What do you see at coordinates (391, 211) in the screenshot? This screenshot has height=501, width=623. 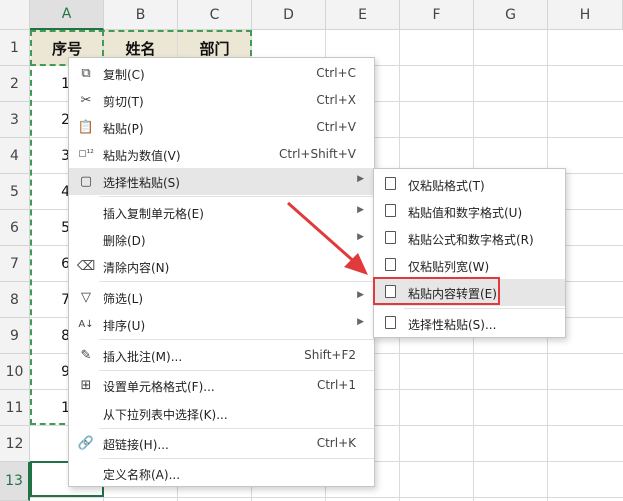 I see `paste-values-formats-icon` at bounding box center [391, 211].